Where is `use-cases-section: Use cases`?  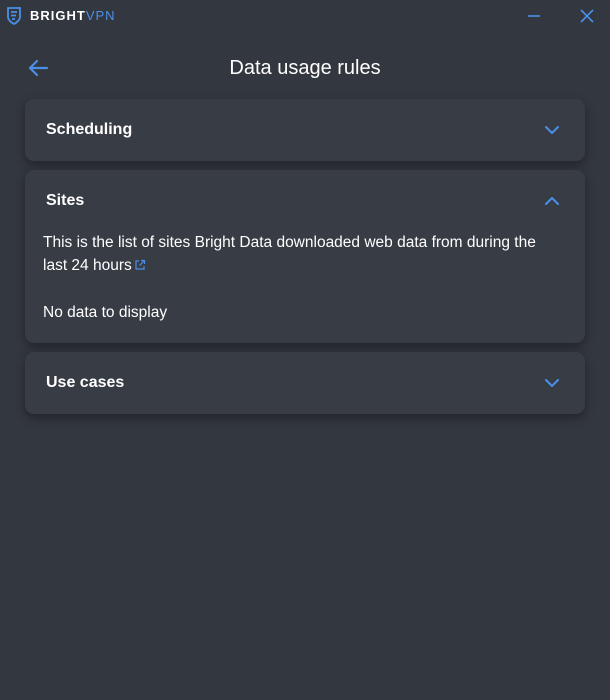
use-cases-section: Use cases is located at coordinates (305, 383).